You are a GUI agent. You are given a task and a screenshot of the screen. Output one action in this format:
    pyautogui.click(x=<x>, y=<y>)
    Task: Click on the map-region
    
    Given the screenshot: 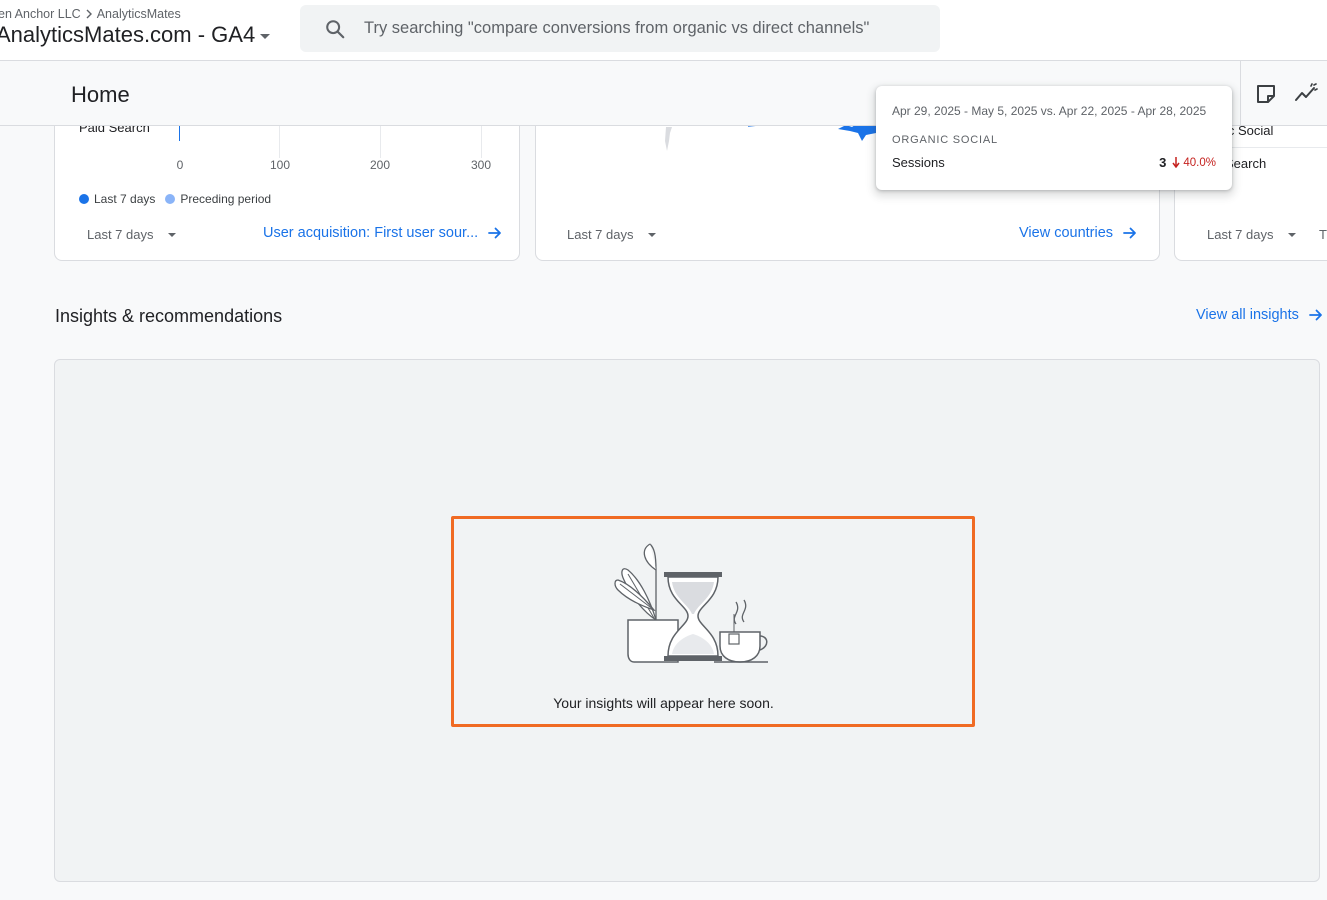 What is the action you would take?
    pyautogui.click(x=668, y=139)
    